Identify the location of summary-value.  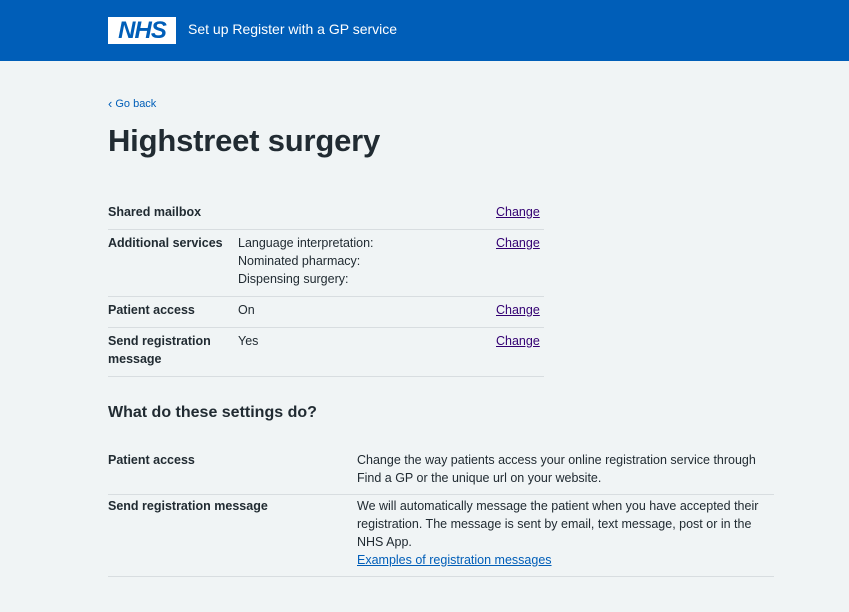
(367, 212).